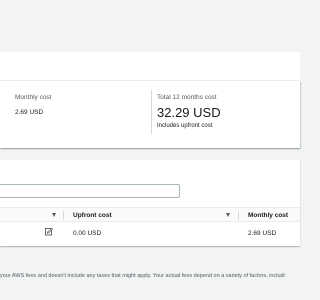 This screenshot has width=320, height=300. What do you see at coordinates (87, 233) in the screenshot?
I see `upfront-cost-cell: 0.00 USD` at bounding box center [87, 233].